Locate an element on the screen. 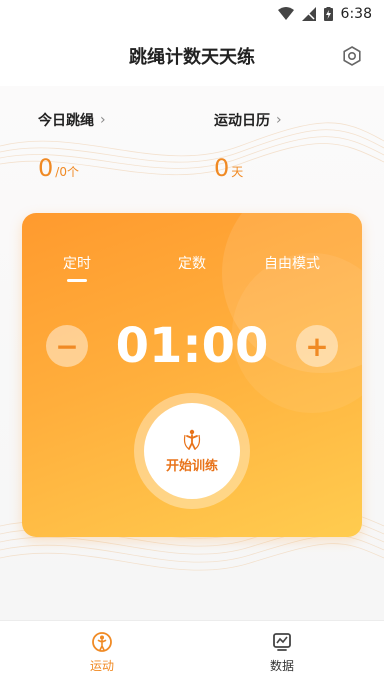 The image size is (384, 683). start-training-label: 开始训练 is located at coordinates (191, 466).